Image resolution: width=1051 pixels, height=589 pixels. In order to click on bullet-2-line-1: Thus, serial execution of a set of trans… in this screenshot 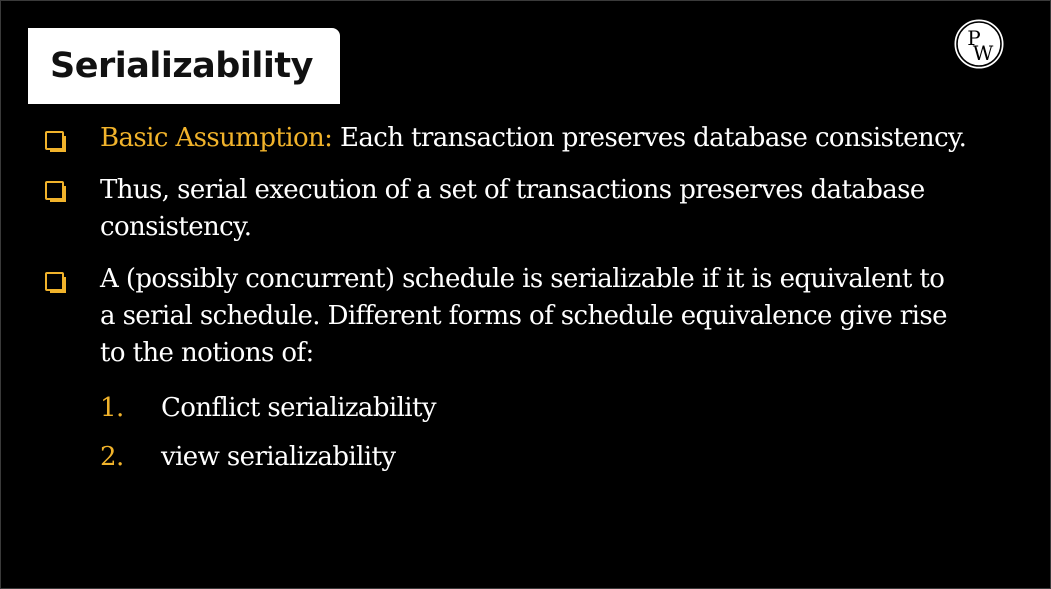, I will do `click(512, 190)`.